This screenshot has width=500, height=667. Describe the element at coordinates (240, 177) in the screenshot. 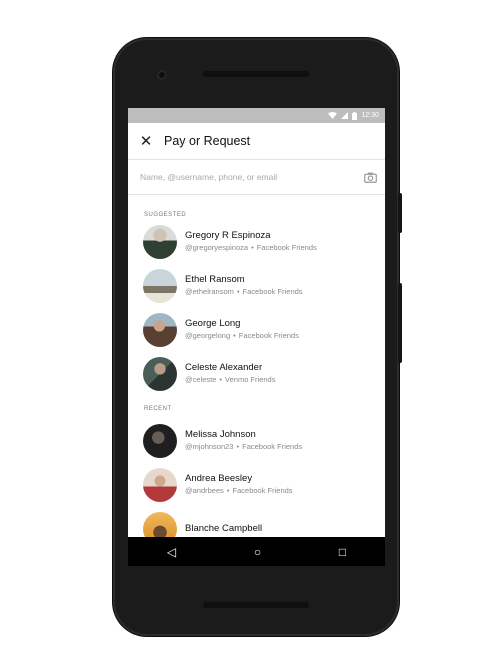

I see `search-input` at that location.